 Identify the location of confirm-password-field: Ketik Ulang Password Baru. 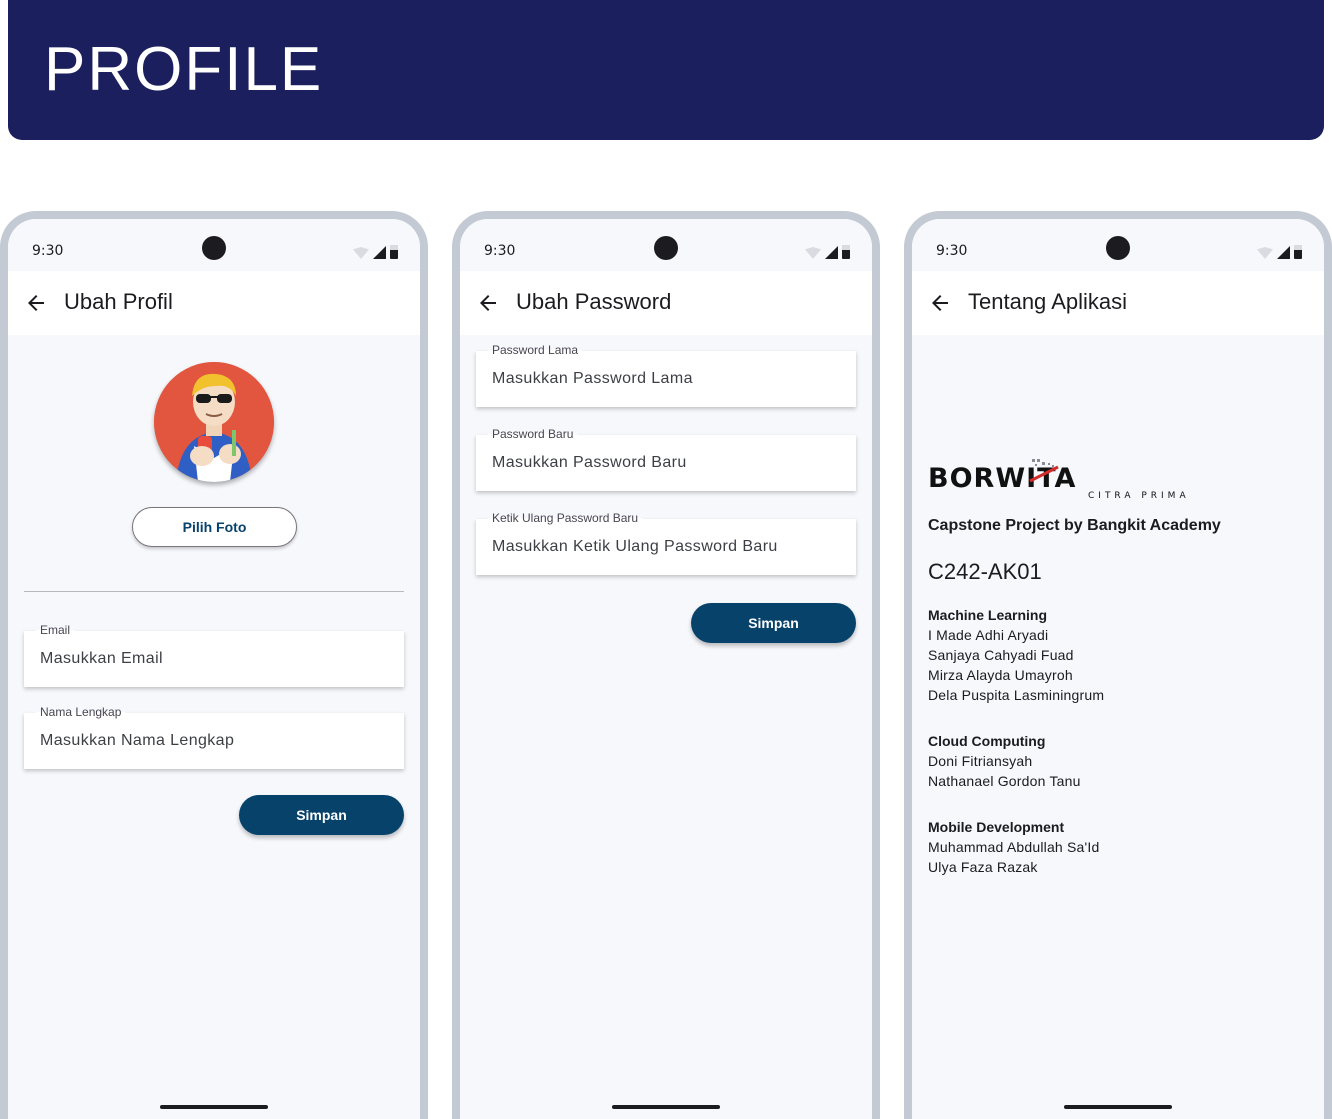
(666, 543).